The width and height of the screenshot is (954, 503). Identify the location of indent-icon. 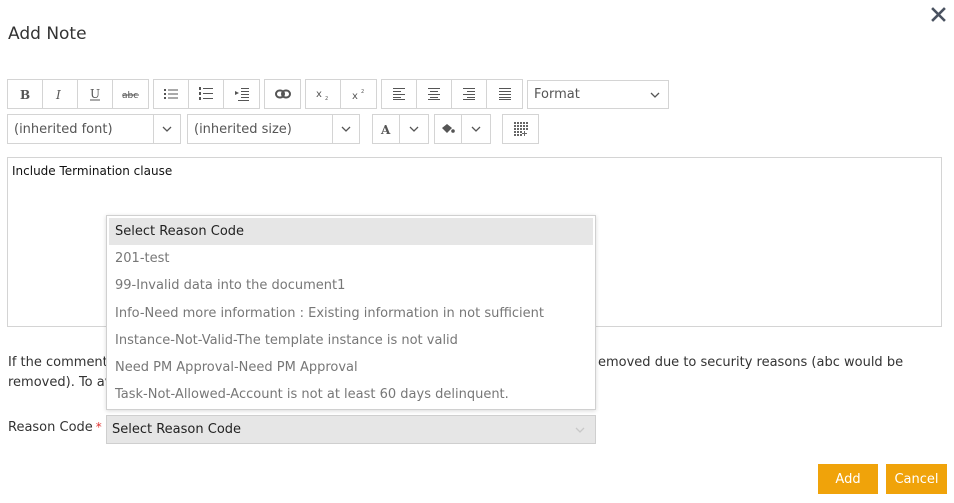
(241, 94).